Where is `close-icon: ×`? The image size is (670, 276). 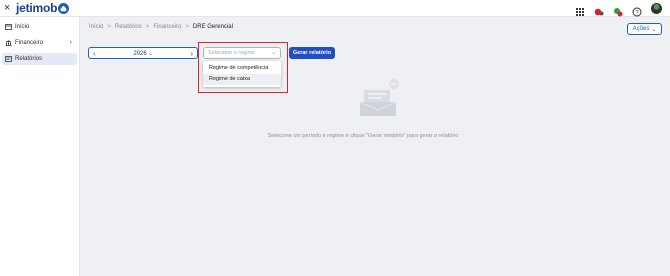 close-icon: × is located at coordinates (7, 8).